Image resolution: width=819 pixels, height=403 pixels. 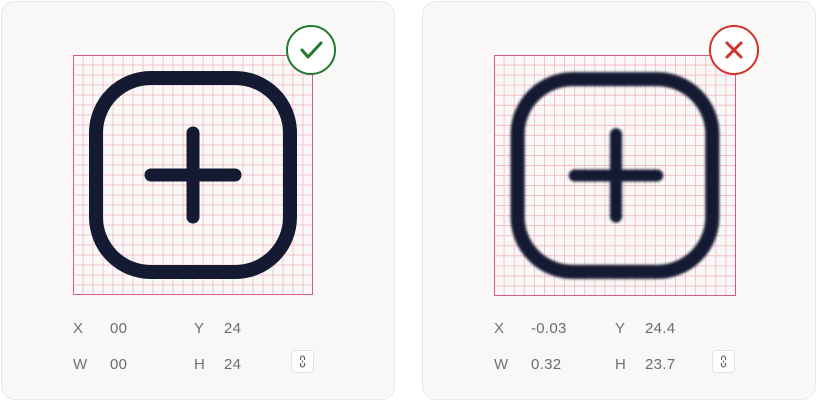 I want to click on h-value: 24, so click(x=232, y=364).